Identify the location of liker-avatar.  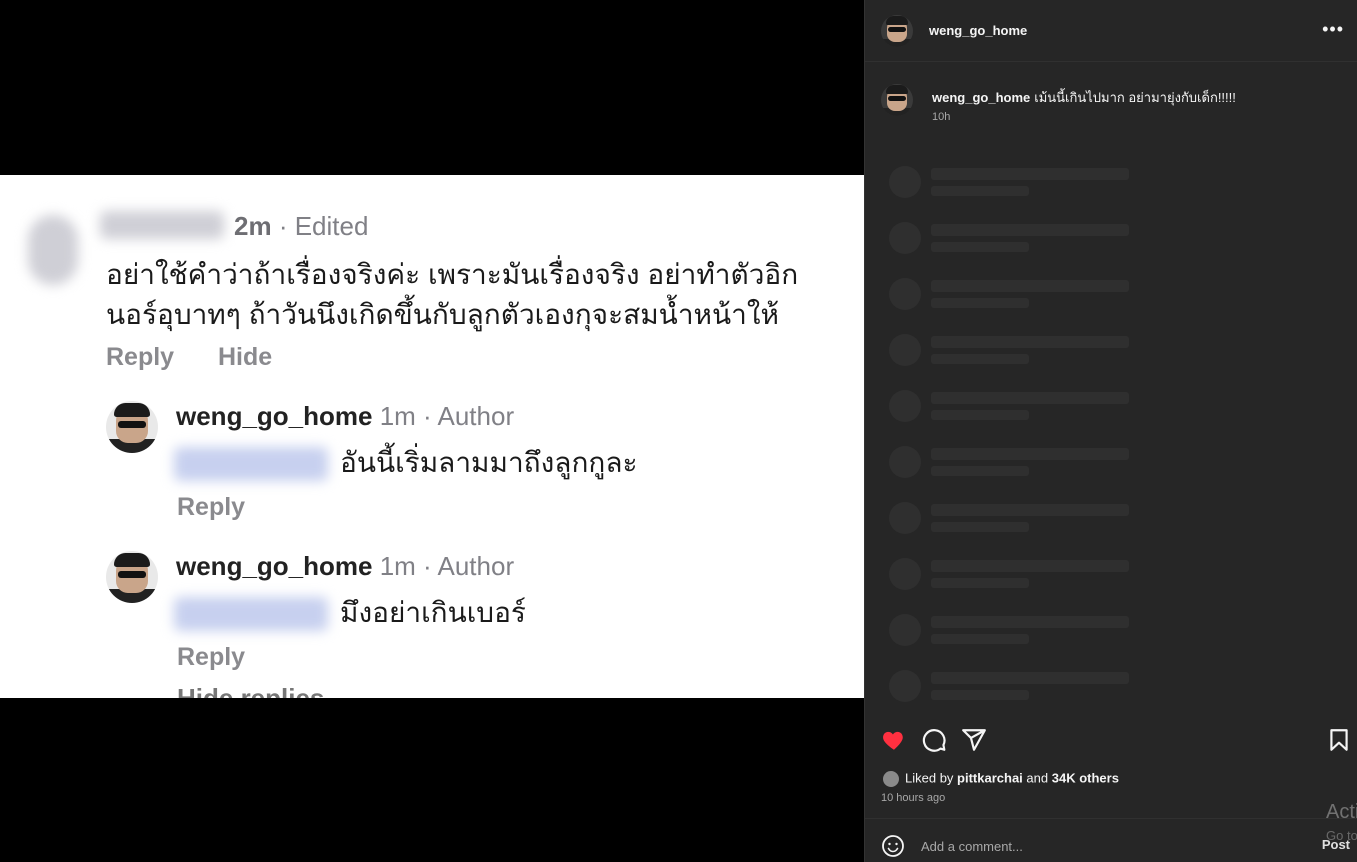
(891, 779).